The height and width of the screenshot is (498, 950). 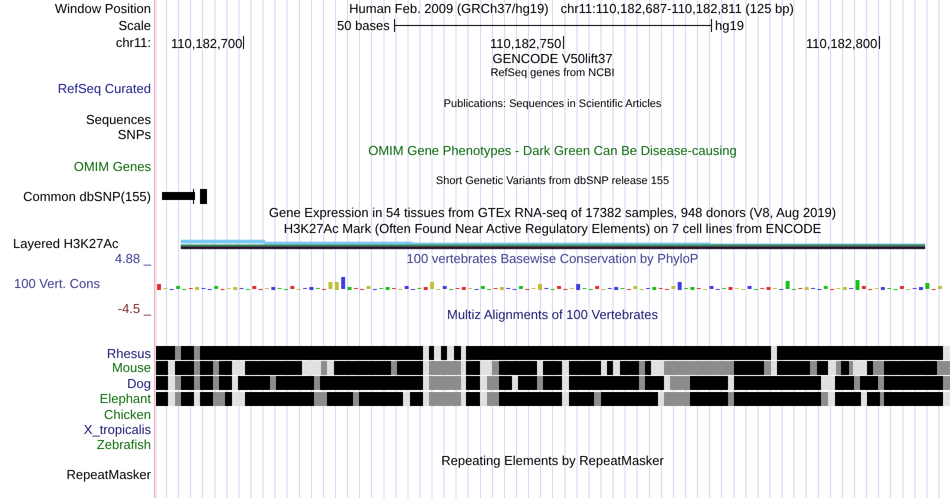 I want to click on scale-length: 50 bases, so click(x=363, y=25).